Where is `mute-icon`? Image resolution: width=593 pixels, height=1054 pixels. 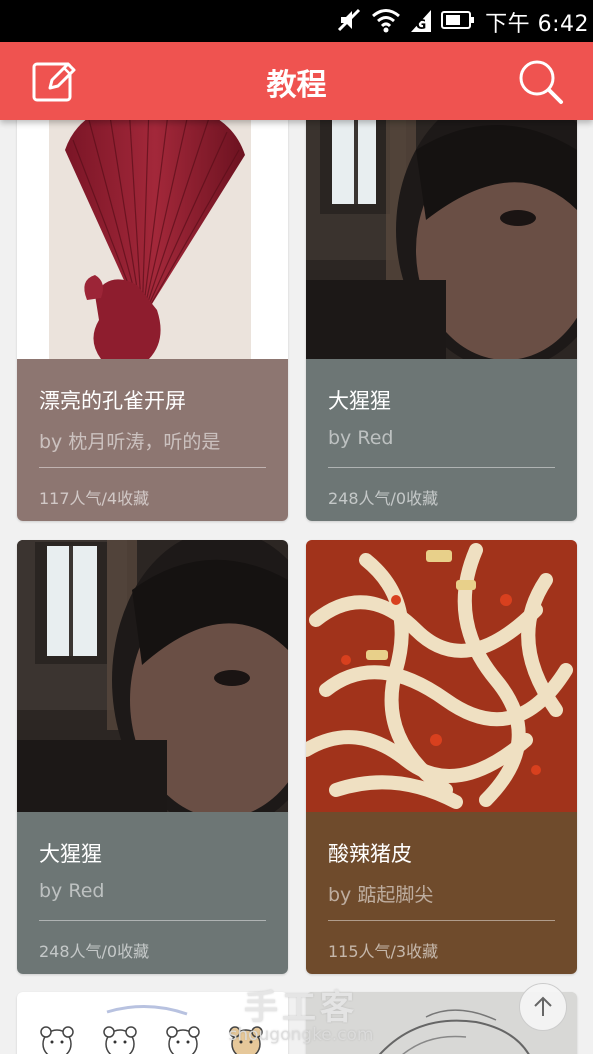 mute-icon is located at coordinates (349, 22).